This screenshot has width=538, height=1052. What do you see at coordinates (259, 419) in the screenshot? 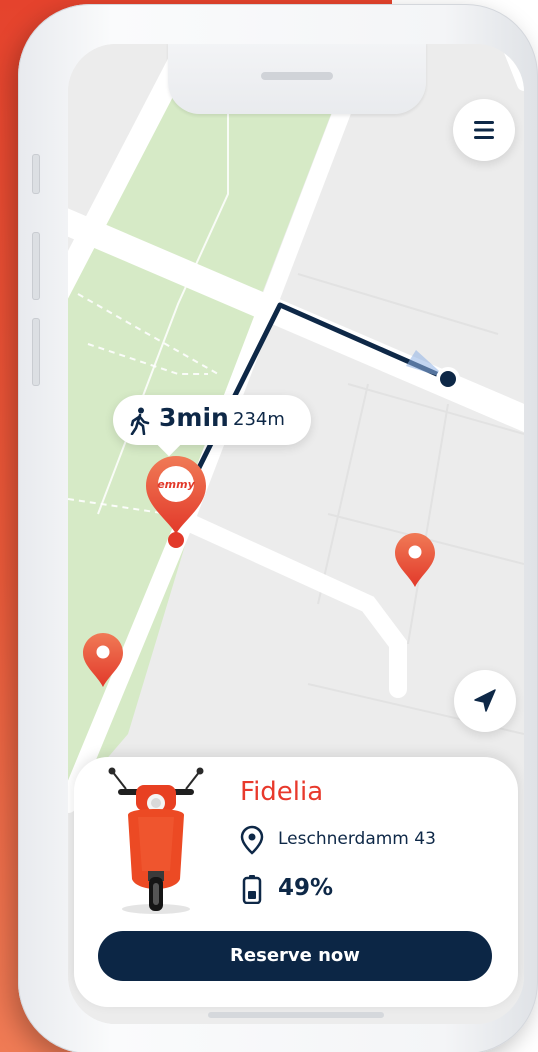
I see `walking-distance: 234m` at bounding box center [259, 419].